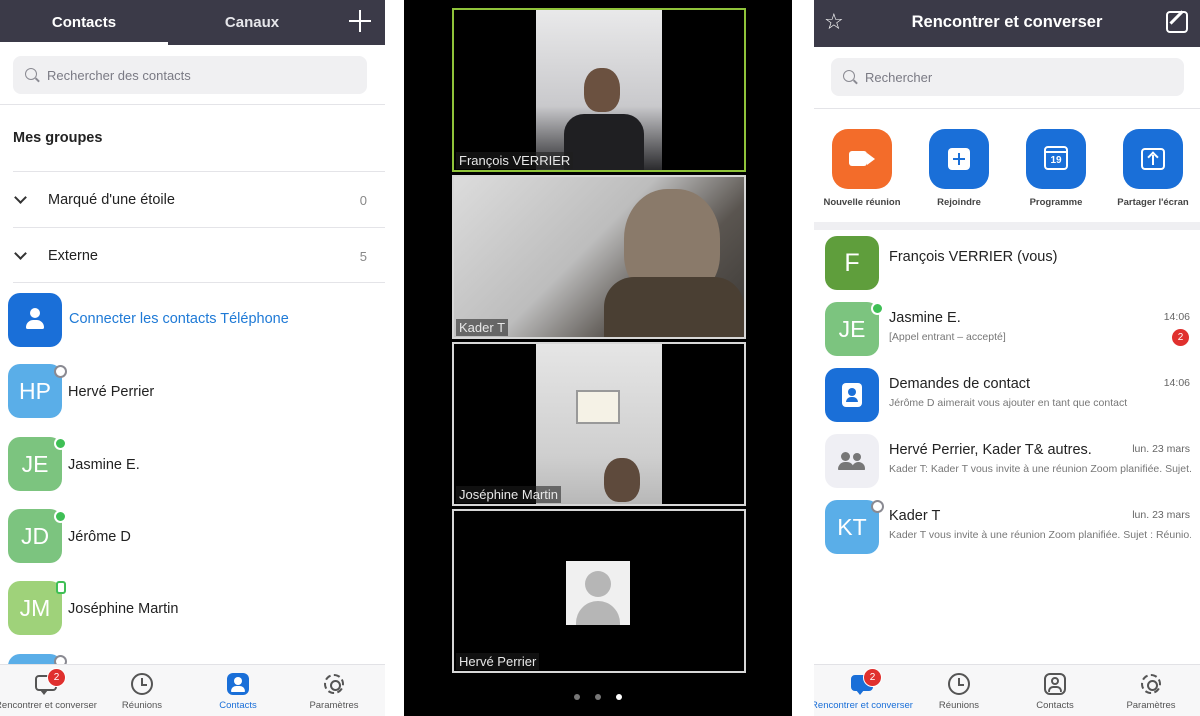 Image resolution: width=1200 pixels, height=716 pixels. I want to click on contact-name: Joséphine Martin, so click(123, 609).